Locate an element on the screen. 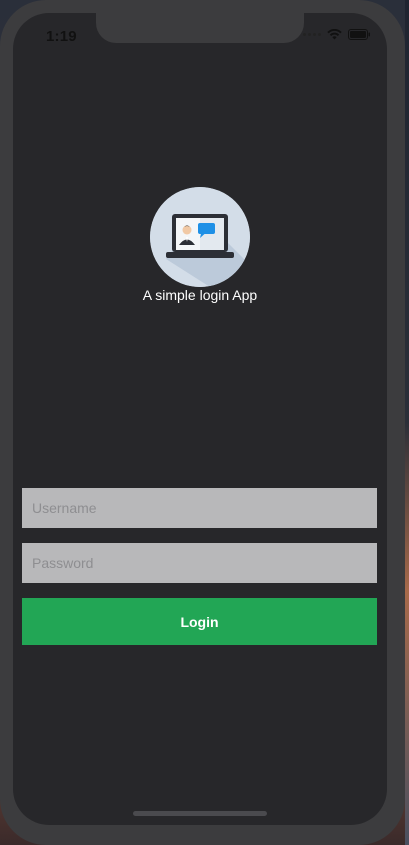 The height and width of the screenshot is (845, 409). app-logo is located at coordinates (200, 237).